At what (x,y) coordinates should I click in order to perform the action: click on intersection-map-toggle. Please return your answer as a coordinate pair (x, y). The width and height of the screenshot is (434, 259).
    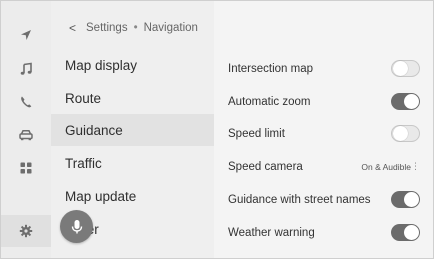
    Looking at the image, I should click on (405, 68).